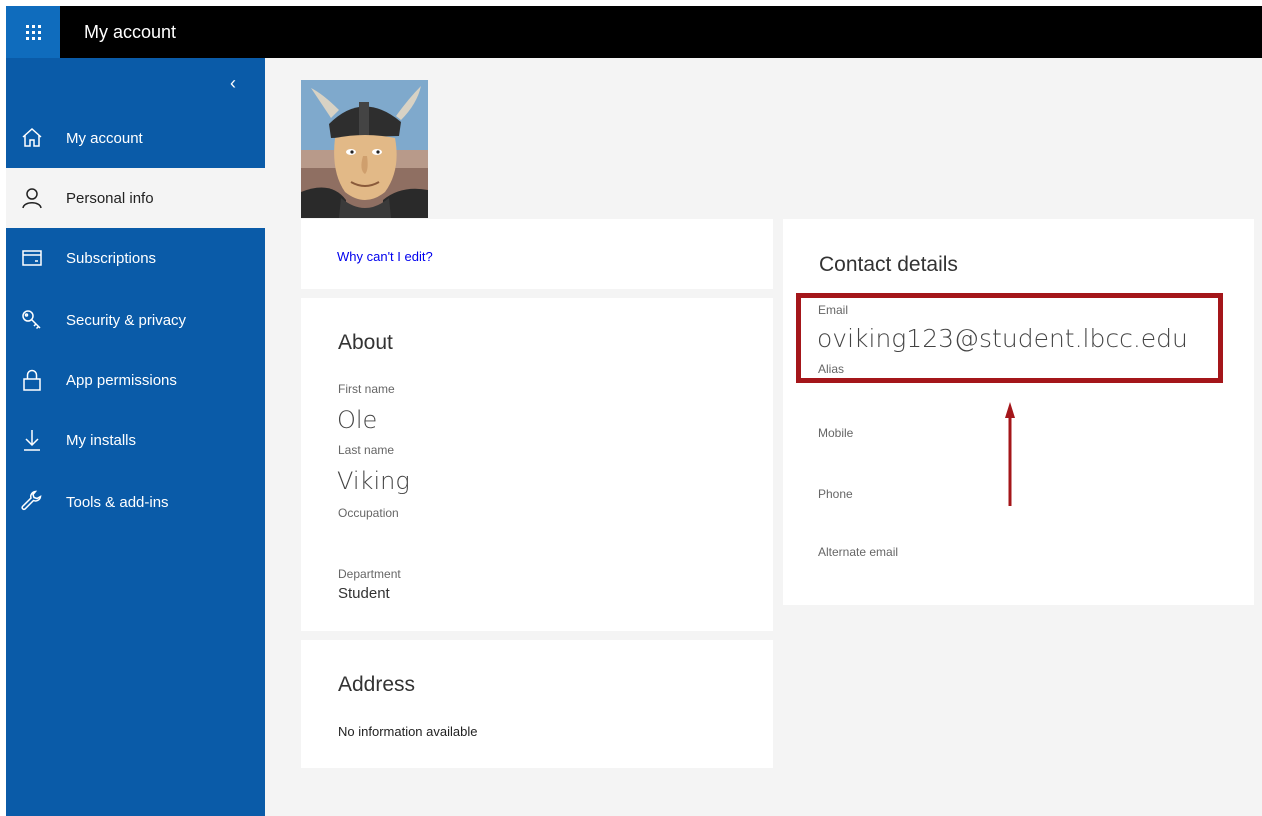  What do you see at coordinates (32, 198) in the screenshot?
I see `person-icon` at bounding box center [32, 198].